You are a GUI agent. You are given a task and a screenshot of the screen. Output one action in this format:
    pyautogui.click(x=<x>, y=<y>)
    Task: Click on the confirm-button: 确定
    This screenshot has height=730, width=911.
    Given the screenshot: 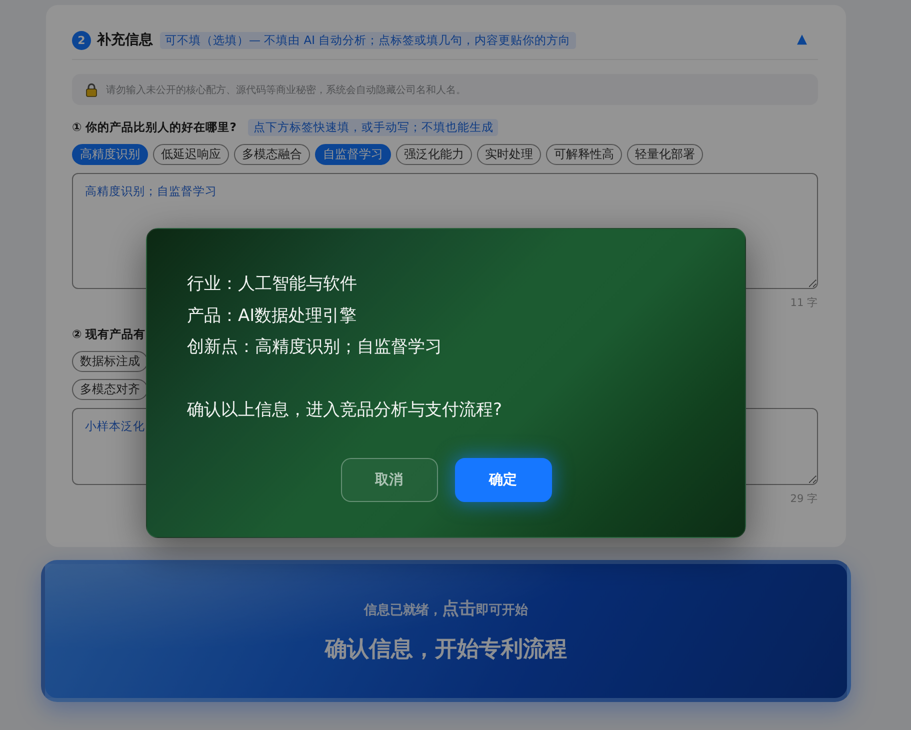 What is the action you would take?
    pyautogui.click(x=503, y=480)
    